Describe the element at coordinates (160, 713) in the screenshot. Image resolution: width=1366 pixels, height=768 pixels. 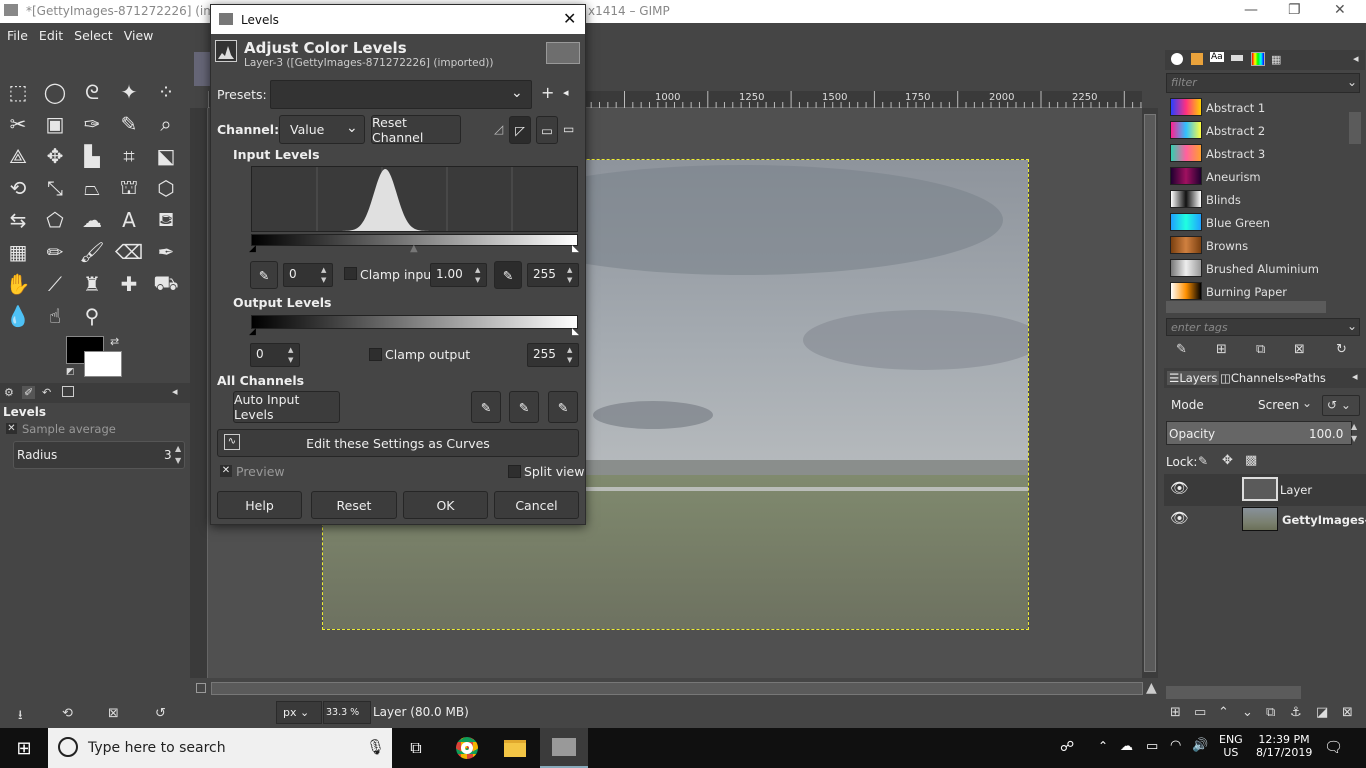
I see `reset-tool-options-icon: ↺` at that location.